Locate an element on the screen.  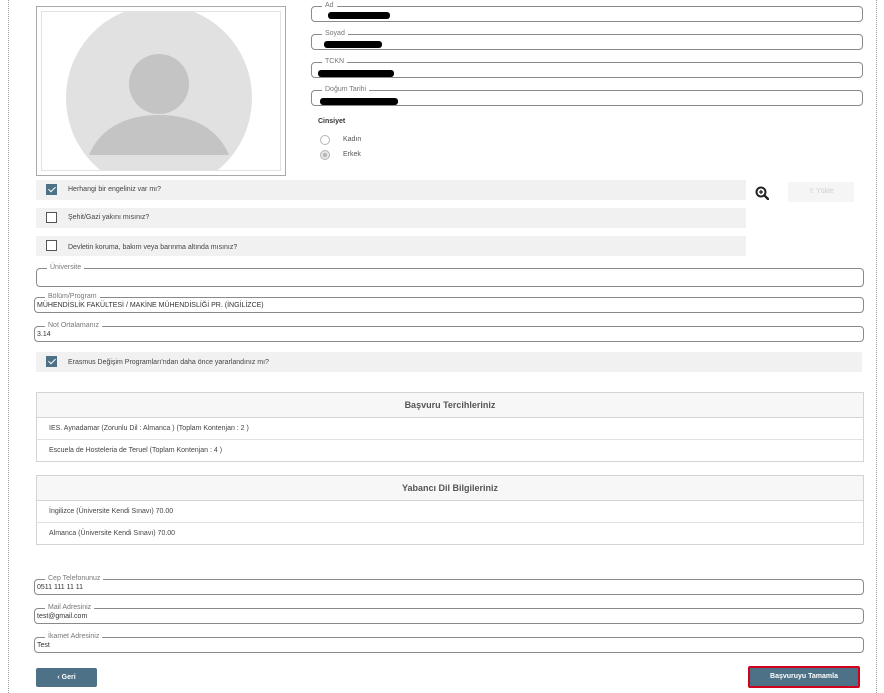
page-border-right is located at coordinates (876, 346).